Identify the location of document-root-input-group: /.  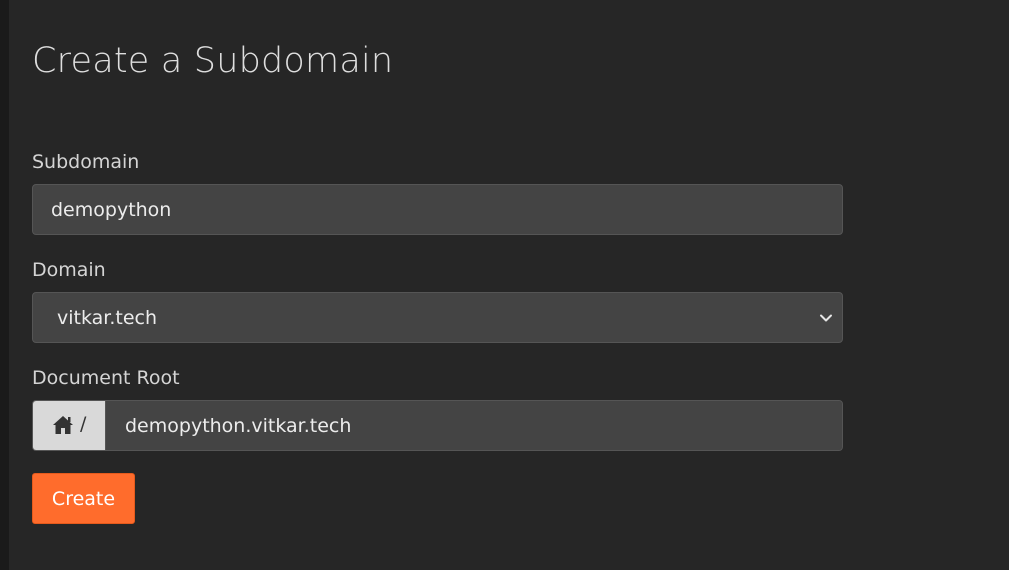
(437, 425).